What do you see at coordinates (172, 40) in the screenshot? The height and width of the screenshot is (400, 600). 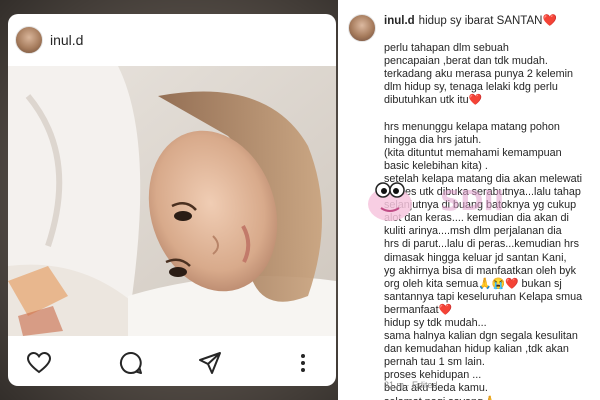 I see `post-header: inul.d` at bounding box center [172, 40].